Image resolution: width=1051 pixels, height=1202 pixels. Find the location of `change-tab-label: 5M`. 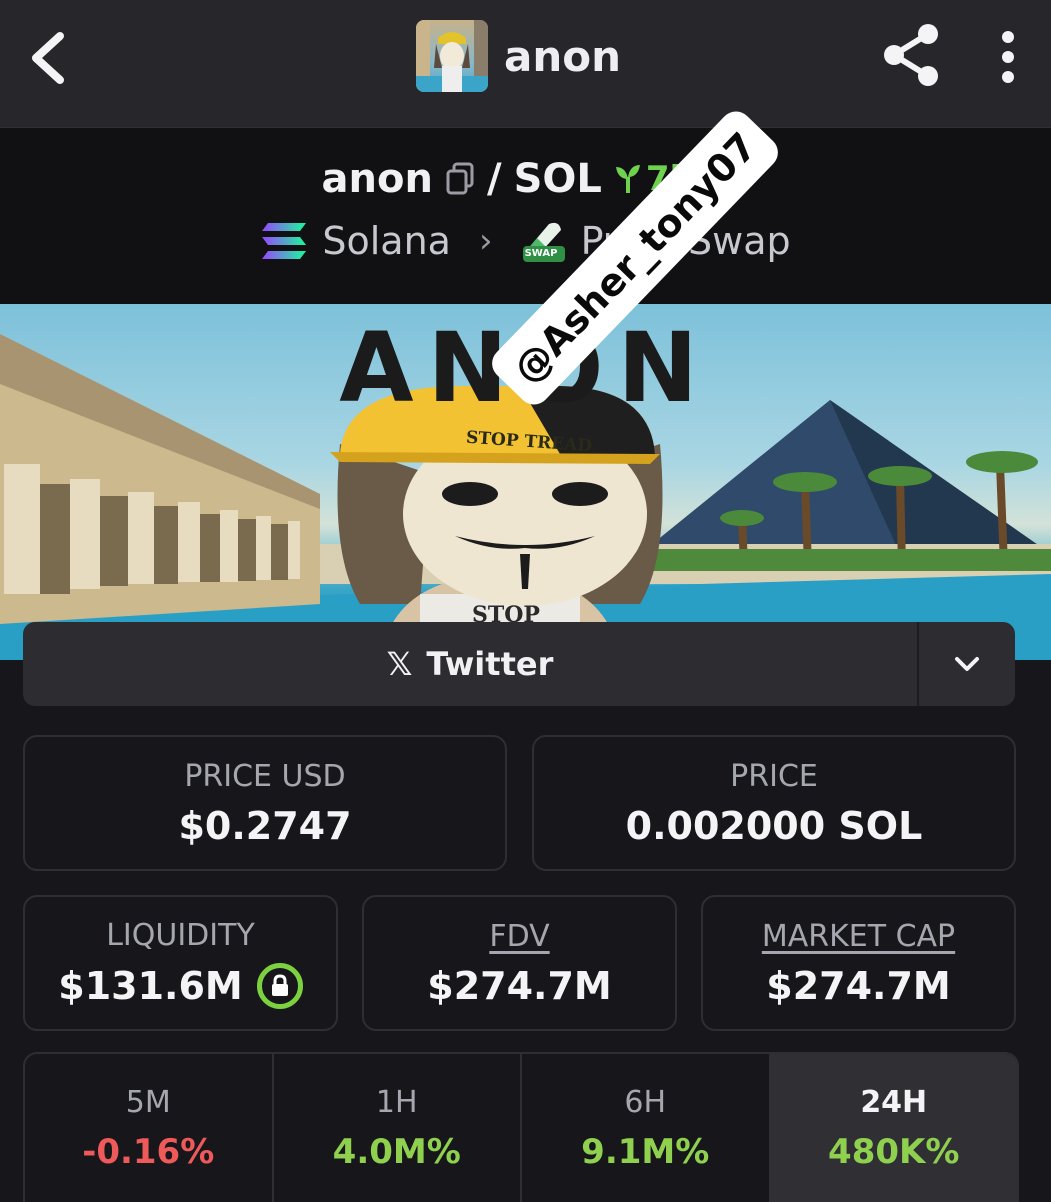

change-tab-label: 5M is located at coordinates (148, 1102).